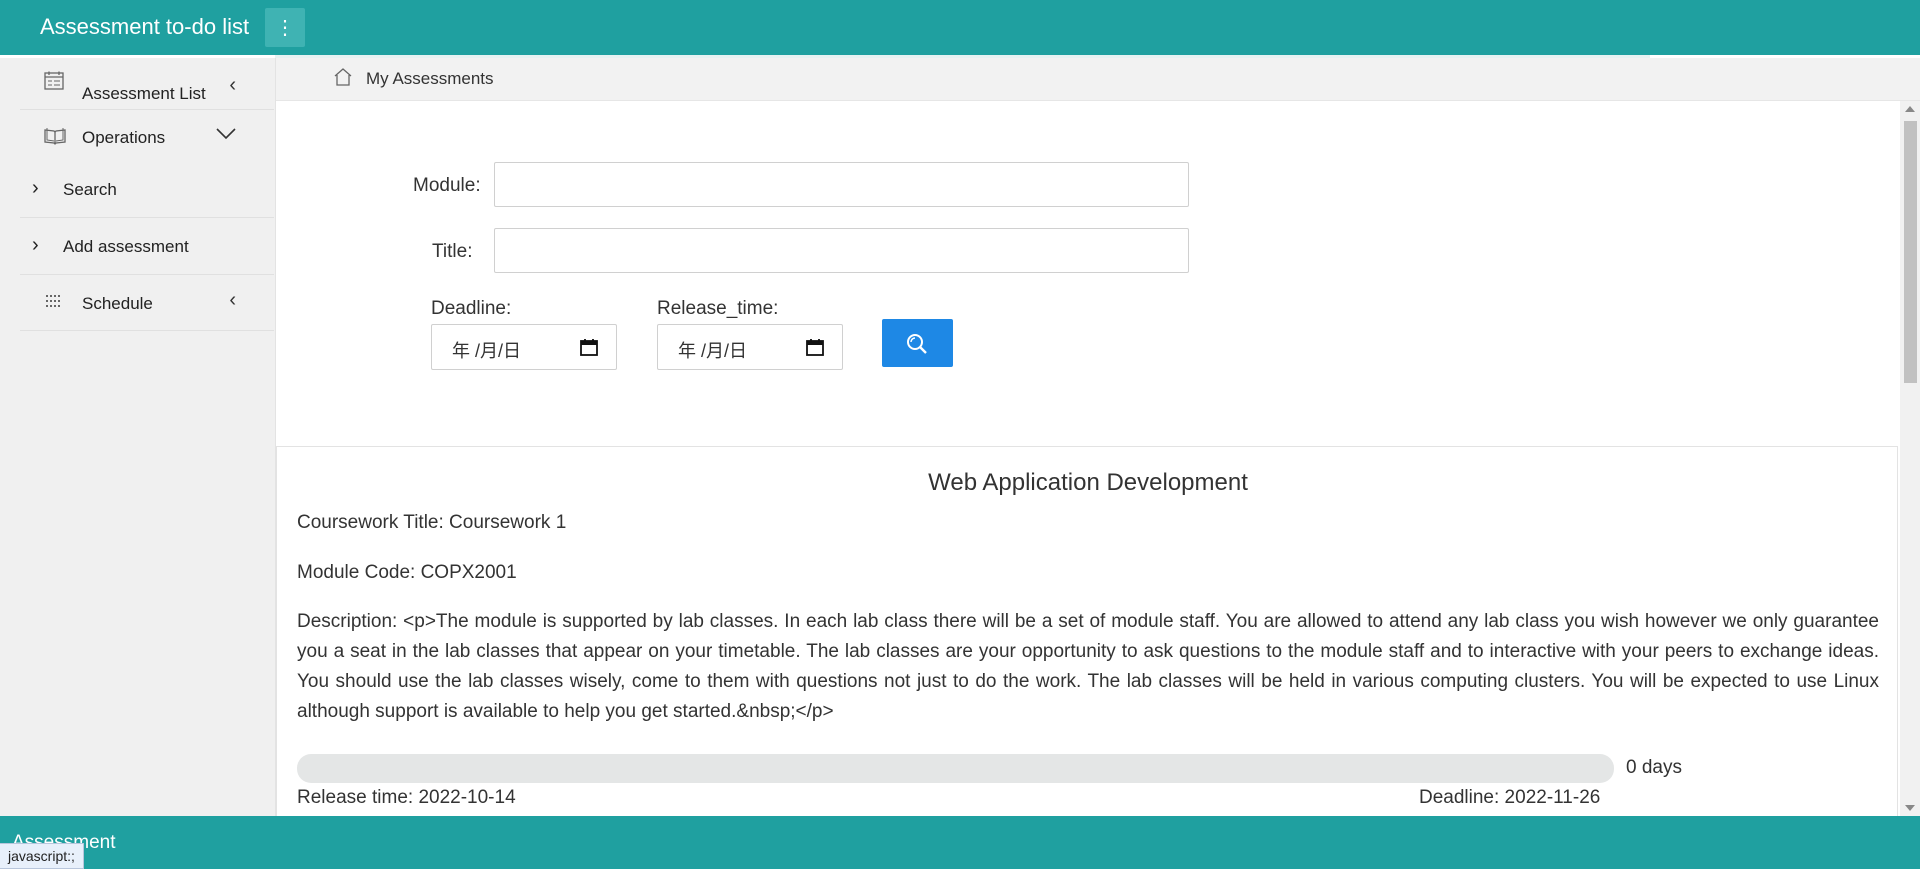  What do you see at coordinates (1098, 79) in the screenshot?
I see `breadcrumb: My Assessments` at bounding box center [1098, 79].